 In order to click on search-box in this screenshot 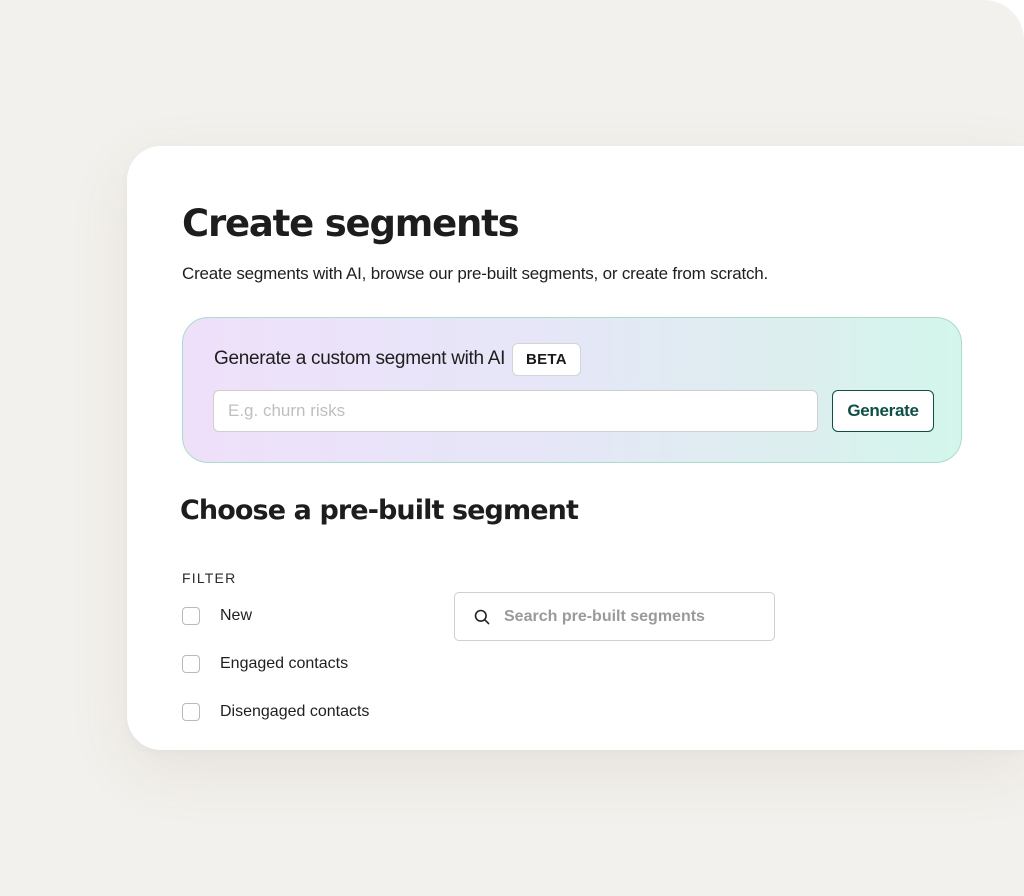, I will do `click(614, 616)`.